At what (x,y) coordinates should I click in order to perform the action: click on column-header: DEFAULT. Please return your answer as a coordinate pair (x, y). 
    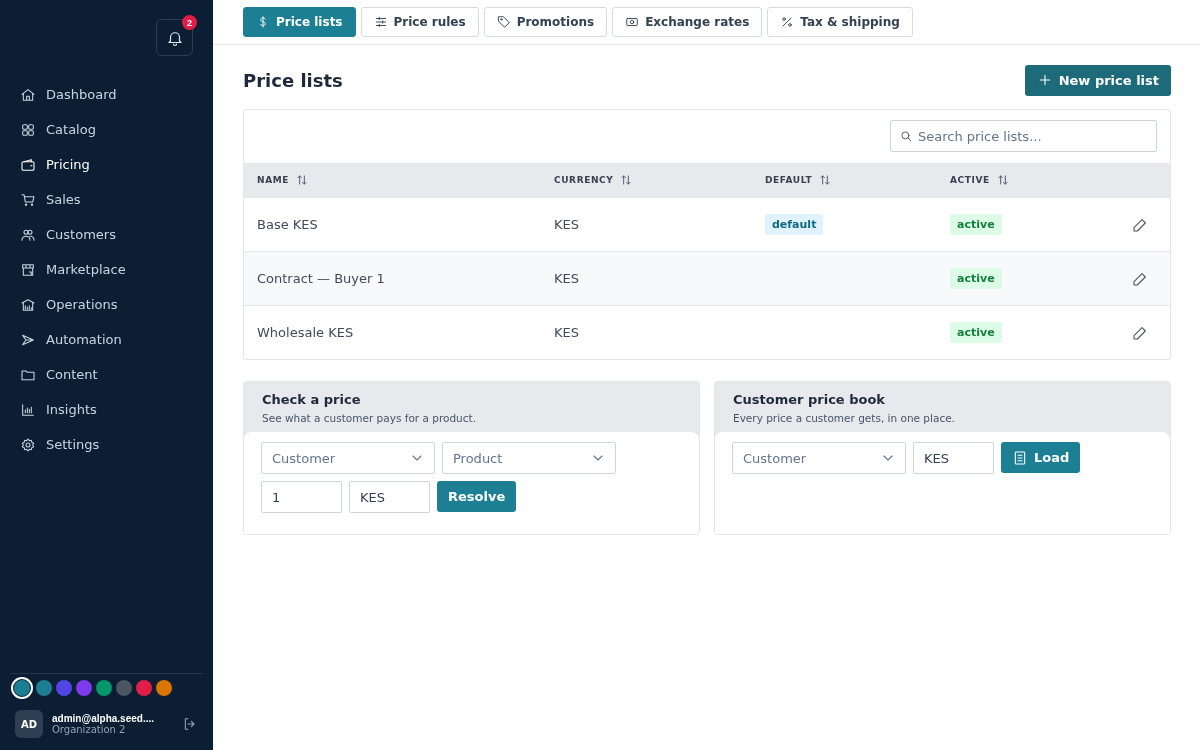
    Looking at the image, I should click on (789, 180).